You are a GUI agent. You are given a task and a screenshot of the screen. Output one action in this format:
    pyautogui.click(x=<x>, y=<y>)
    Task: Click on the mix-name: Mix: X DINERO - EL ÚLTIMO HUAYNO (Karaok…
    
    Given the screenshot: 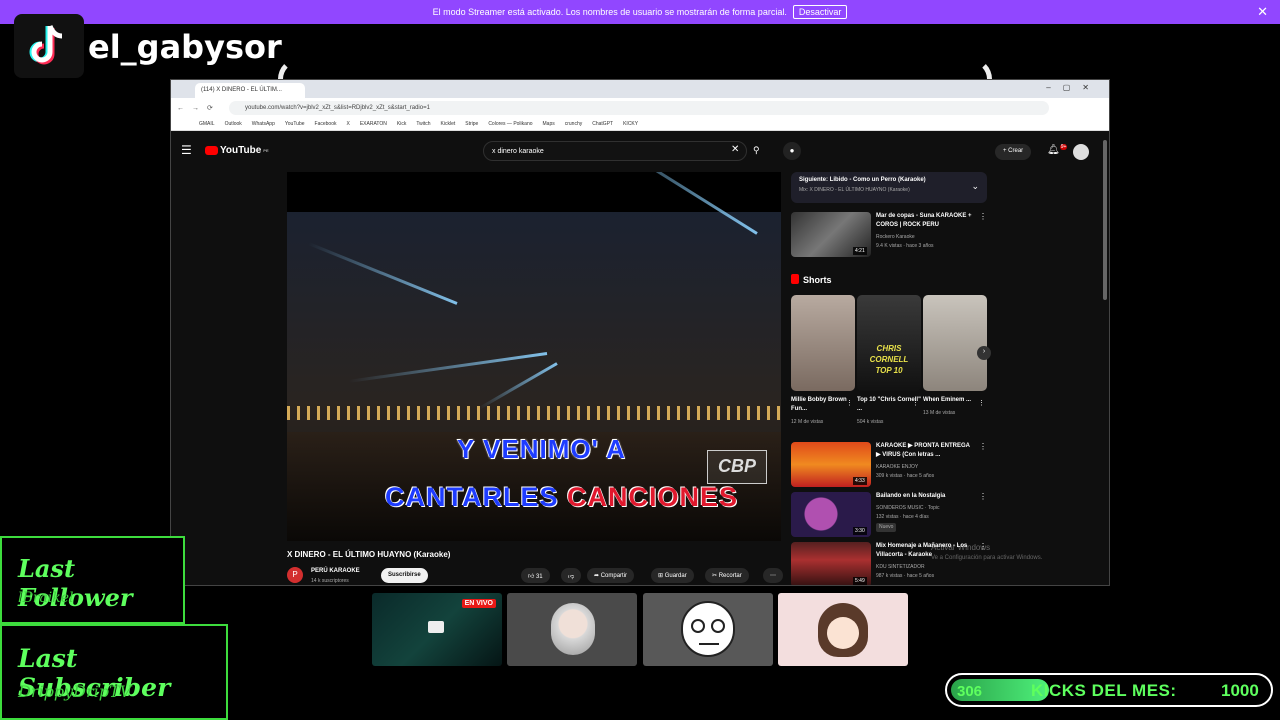 What is the action you would take?
    pyautogui.click(x=854, y=190)
    